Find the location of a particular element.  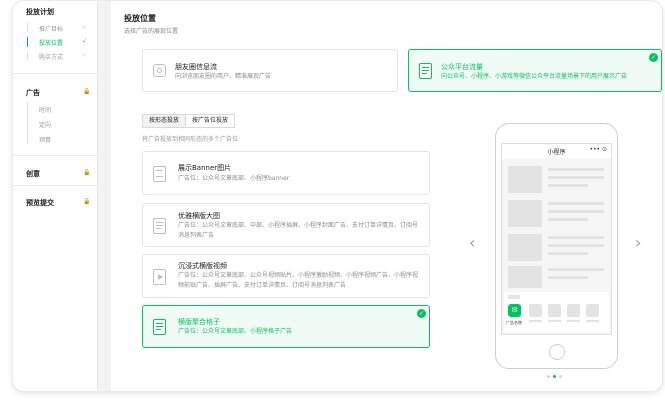

carousel-dots is located at coordinates (554, 376).